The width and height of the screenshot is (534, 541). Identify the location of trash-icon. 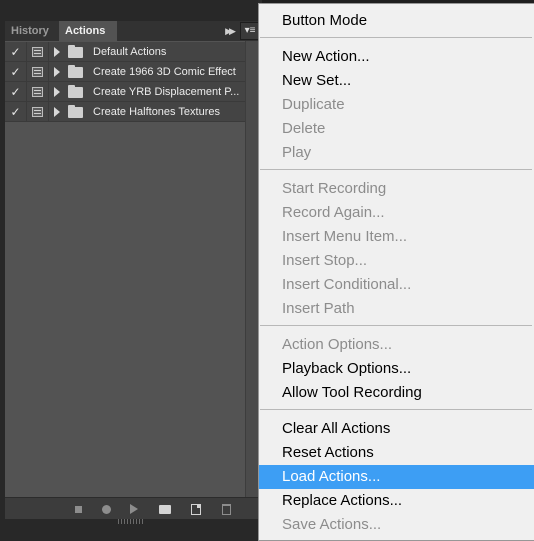
(226, 509).